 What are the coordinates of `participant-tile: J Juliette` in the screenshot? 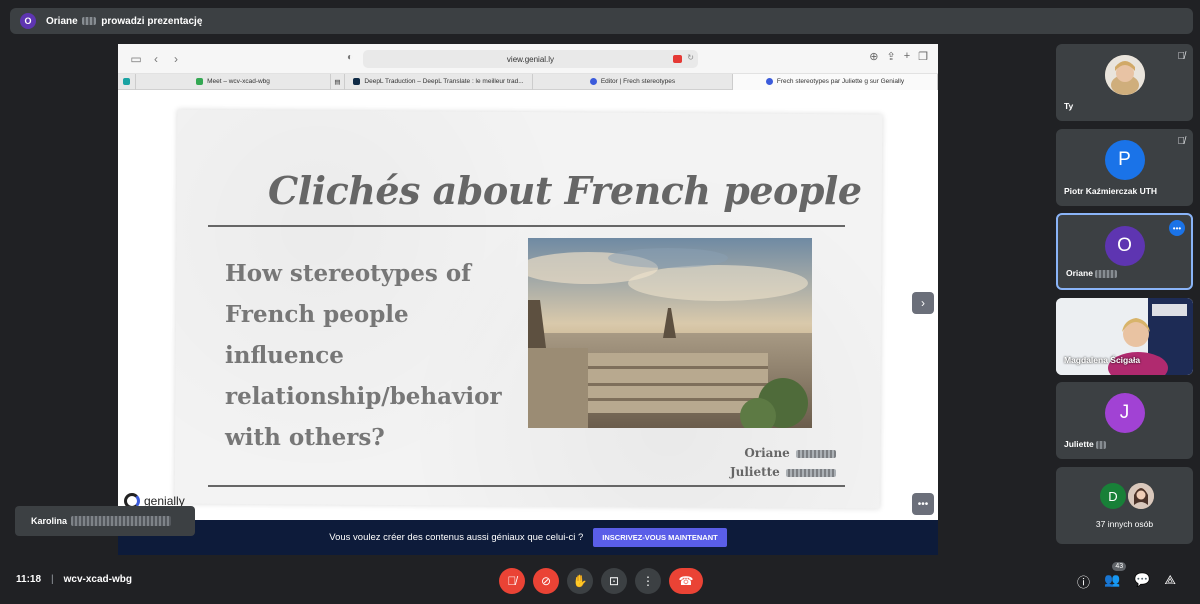 It's located at (1124, 420).